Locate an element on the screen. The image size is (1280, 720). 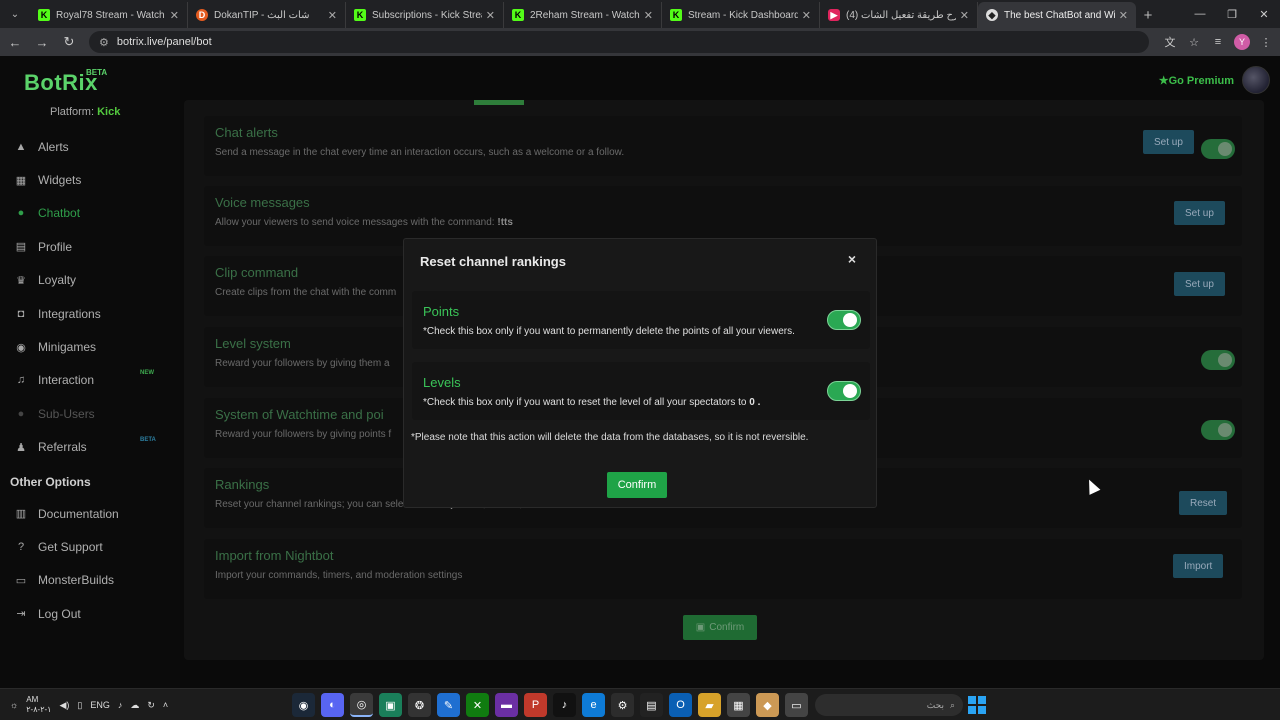
profile-avatar: Y is located at coordinates (1242, 42).